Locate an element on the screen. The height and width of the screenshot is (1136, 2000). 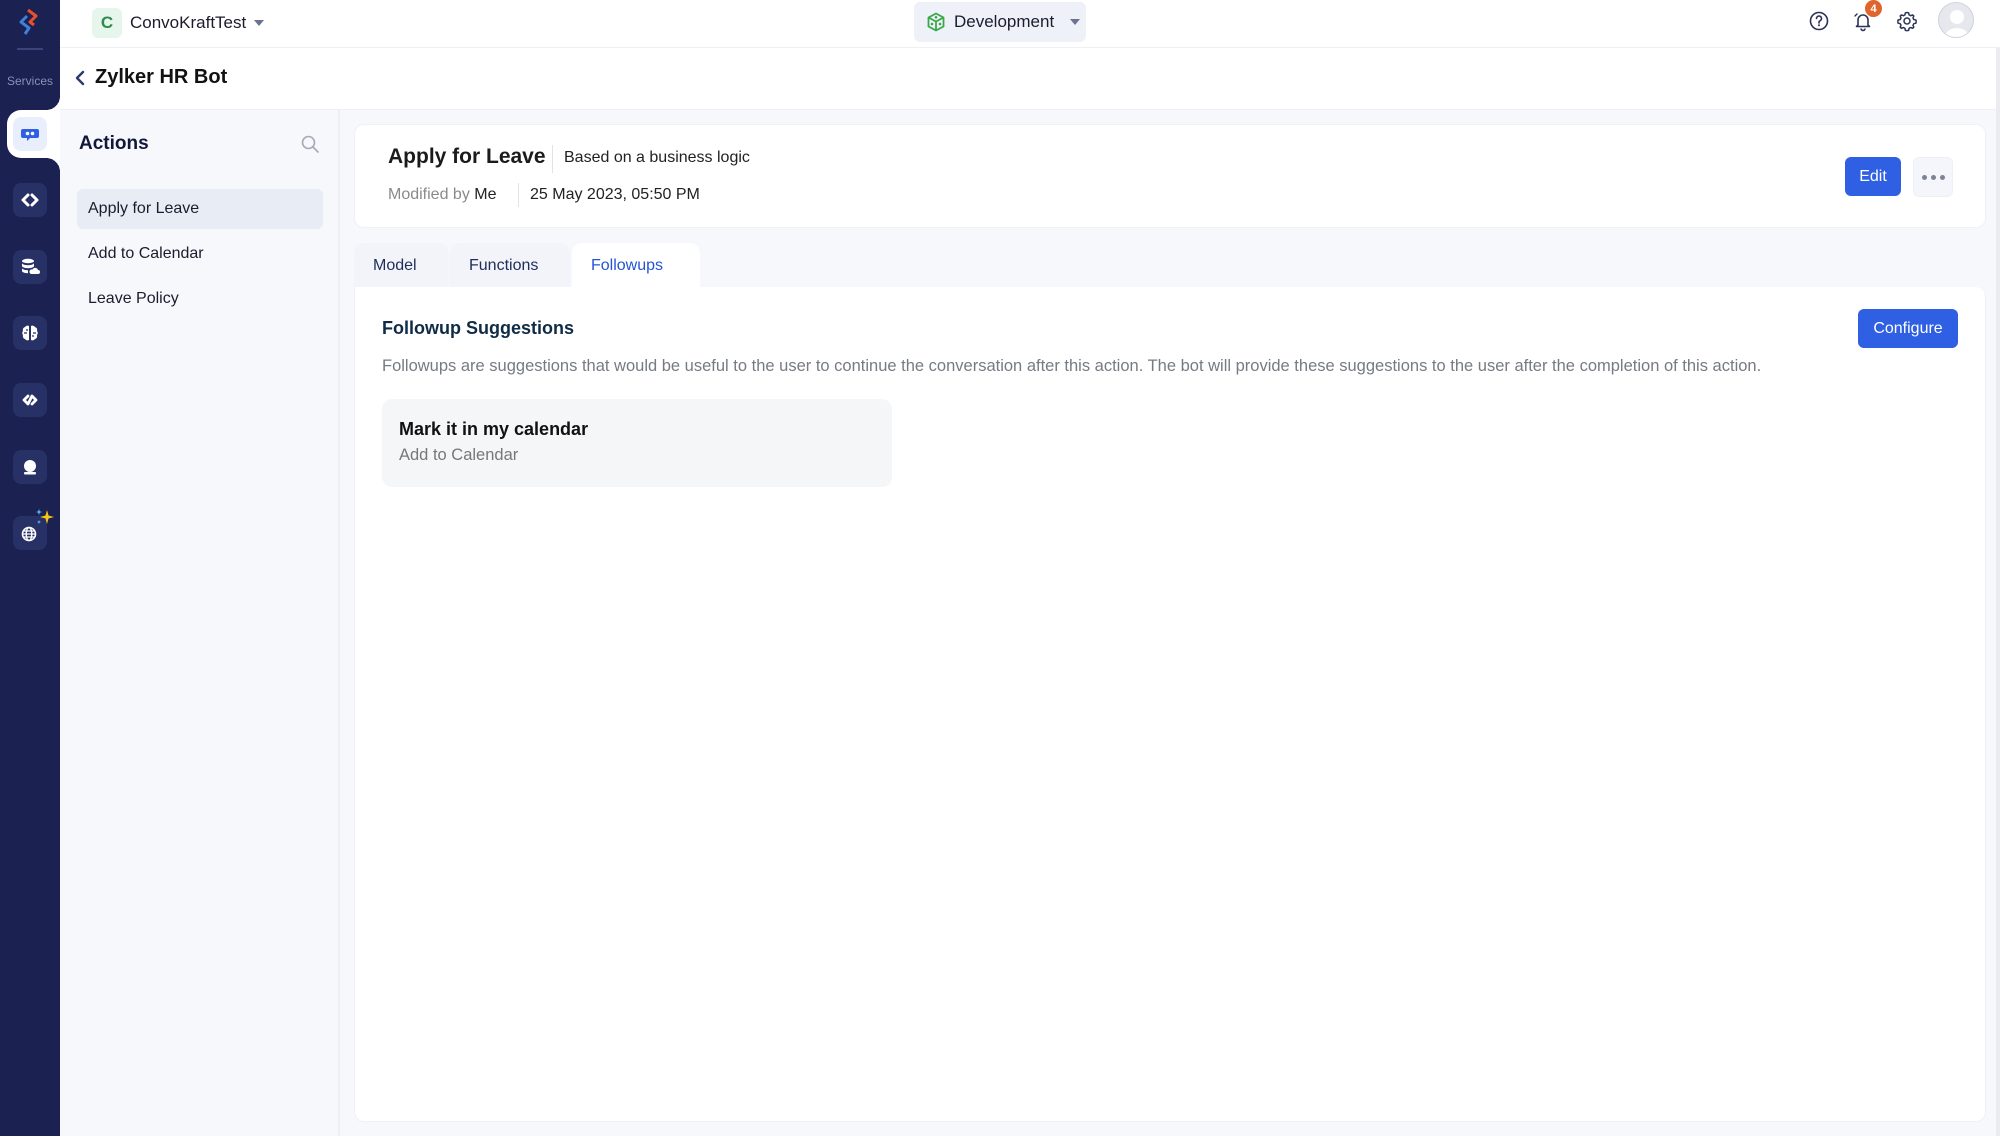
breadcrumb: Zylker HR Bot is located at coordinates (1030, 79).